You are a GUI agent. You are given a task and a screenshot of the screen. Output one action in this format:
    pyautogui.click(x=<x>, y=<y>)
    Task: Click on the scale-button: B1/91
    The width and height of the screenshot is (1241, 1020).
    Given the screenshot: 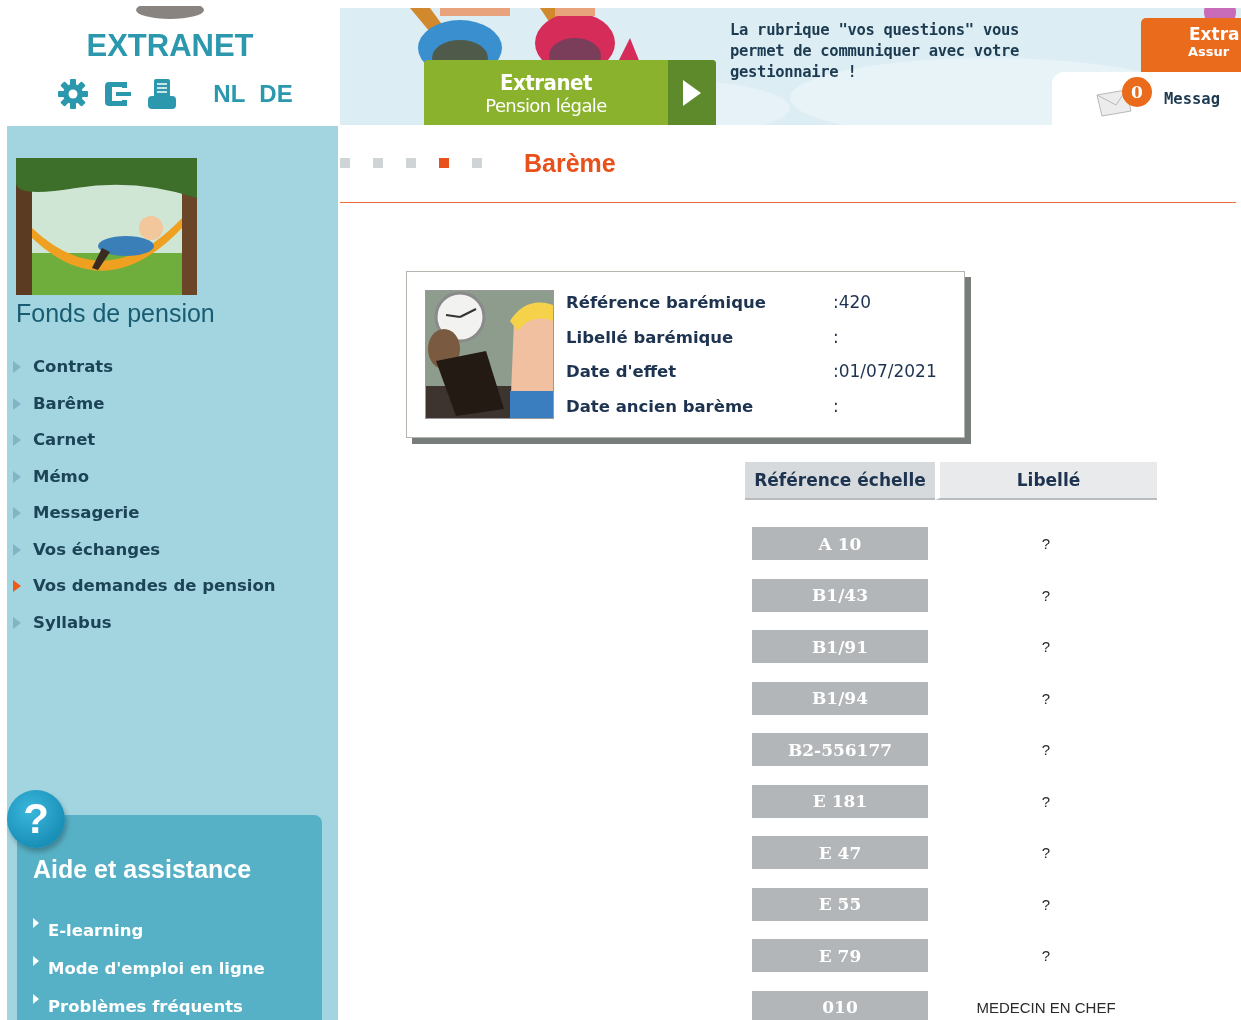 What is the action you would take?
    pyautogui.click(x=840, y=647)
    